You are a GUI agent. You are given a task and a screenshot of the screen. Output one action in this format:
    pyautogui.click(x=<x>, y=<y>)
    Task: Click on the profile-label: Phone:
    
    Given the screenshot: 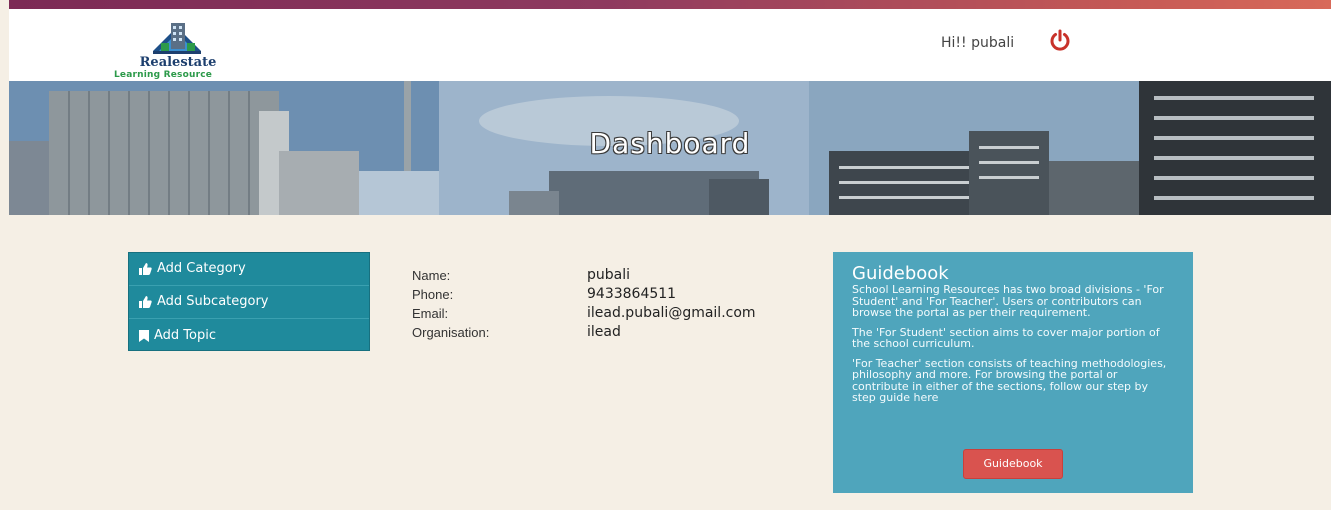 What is the action you would take?
    pyautogui.click(x=433, y=294)
    